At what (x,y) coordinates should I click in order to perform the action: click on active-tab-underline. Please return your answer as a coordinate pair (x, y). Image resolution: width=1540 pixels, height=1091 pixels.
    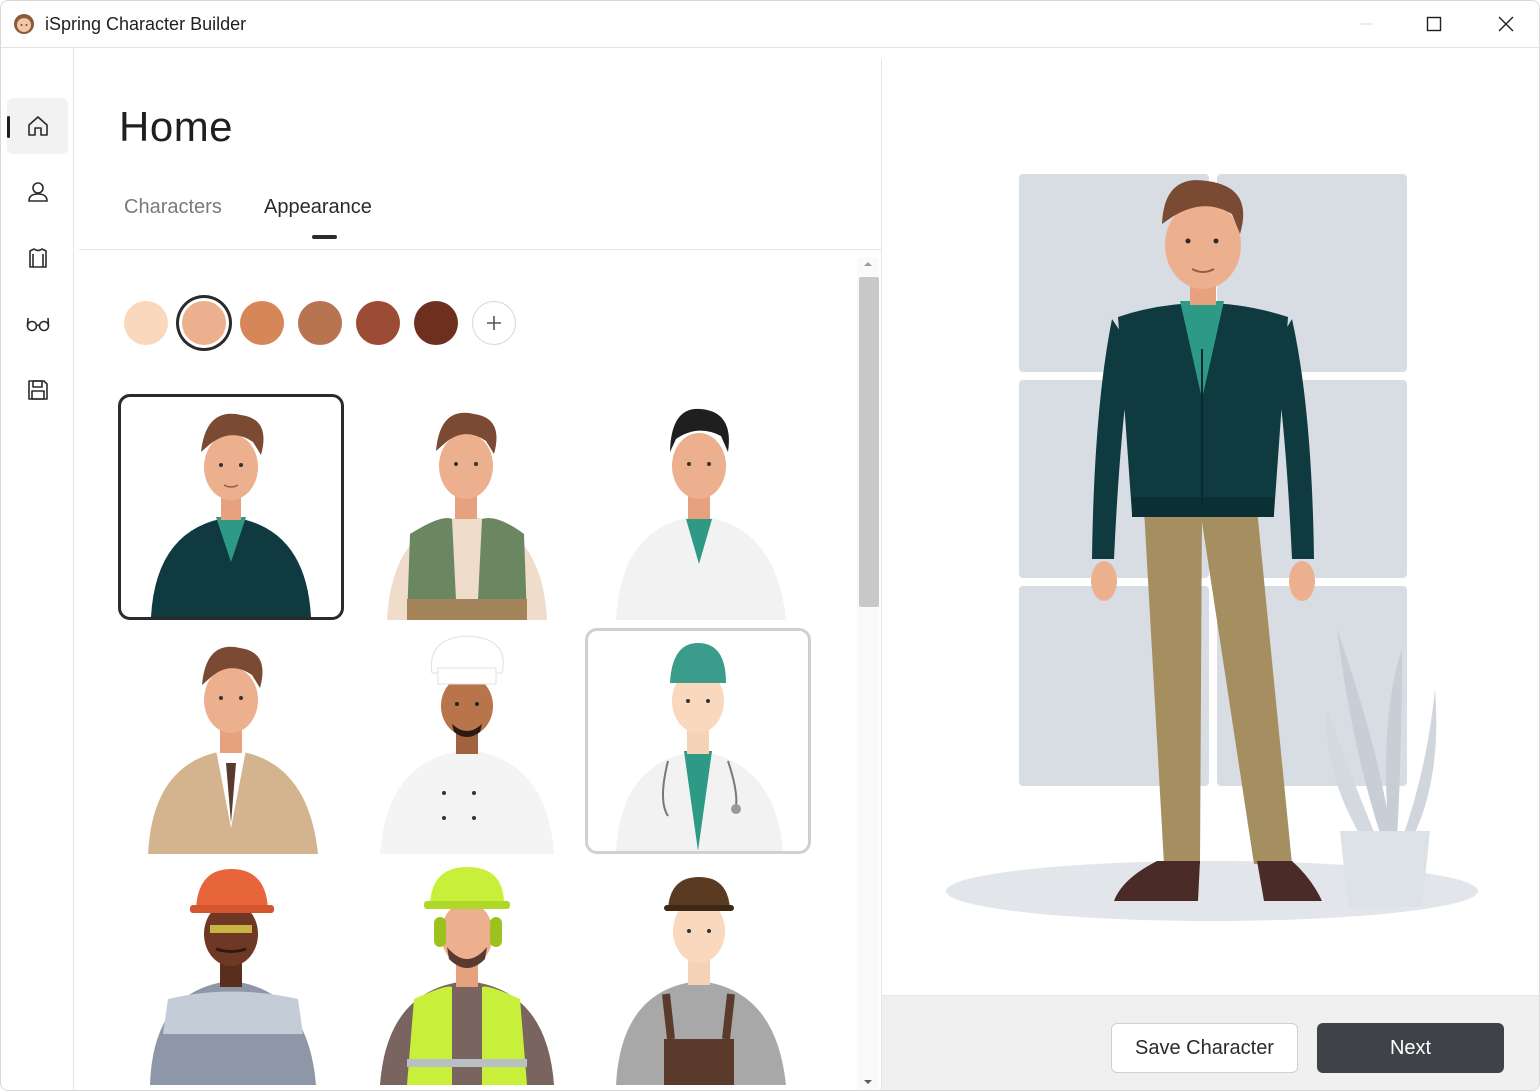
    Looking at the image, I should click on (324, 237).